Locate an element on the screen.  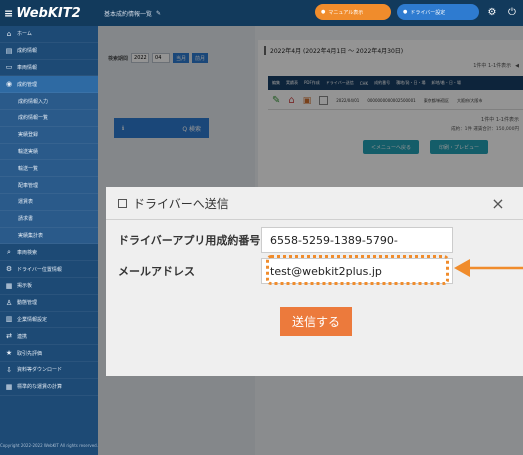
star-icon: ★ is located at coordinates (9, 353).